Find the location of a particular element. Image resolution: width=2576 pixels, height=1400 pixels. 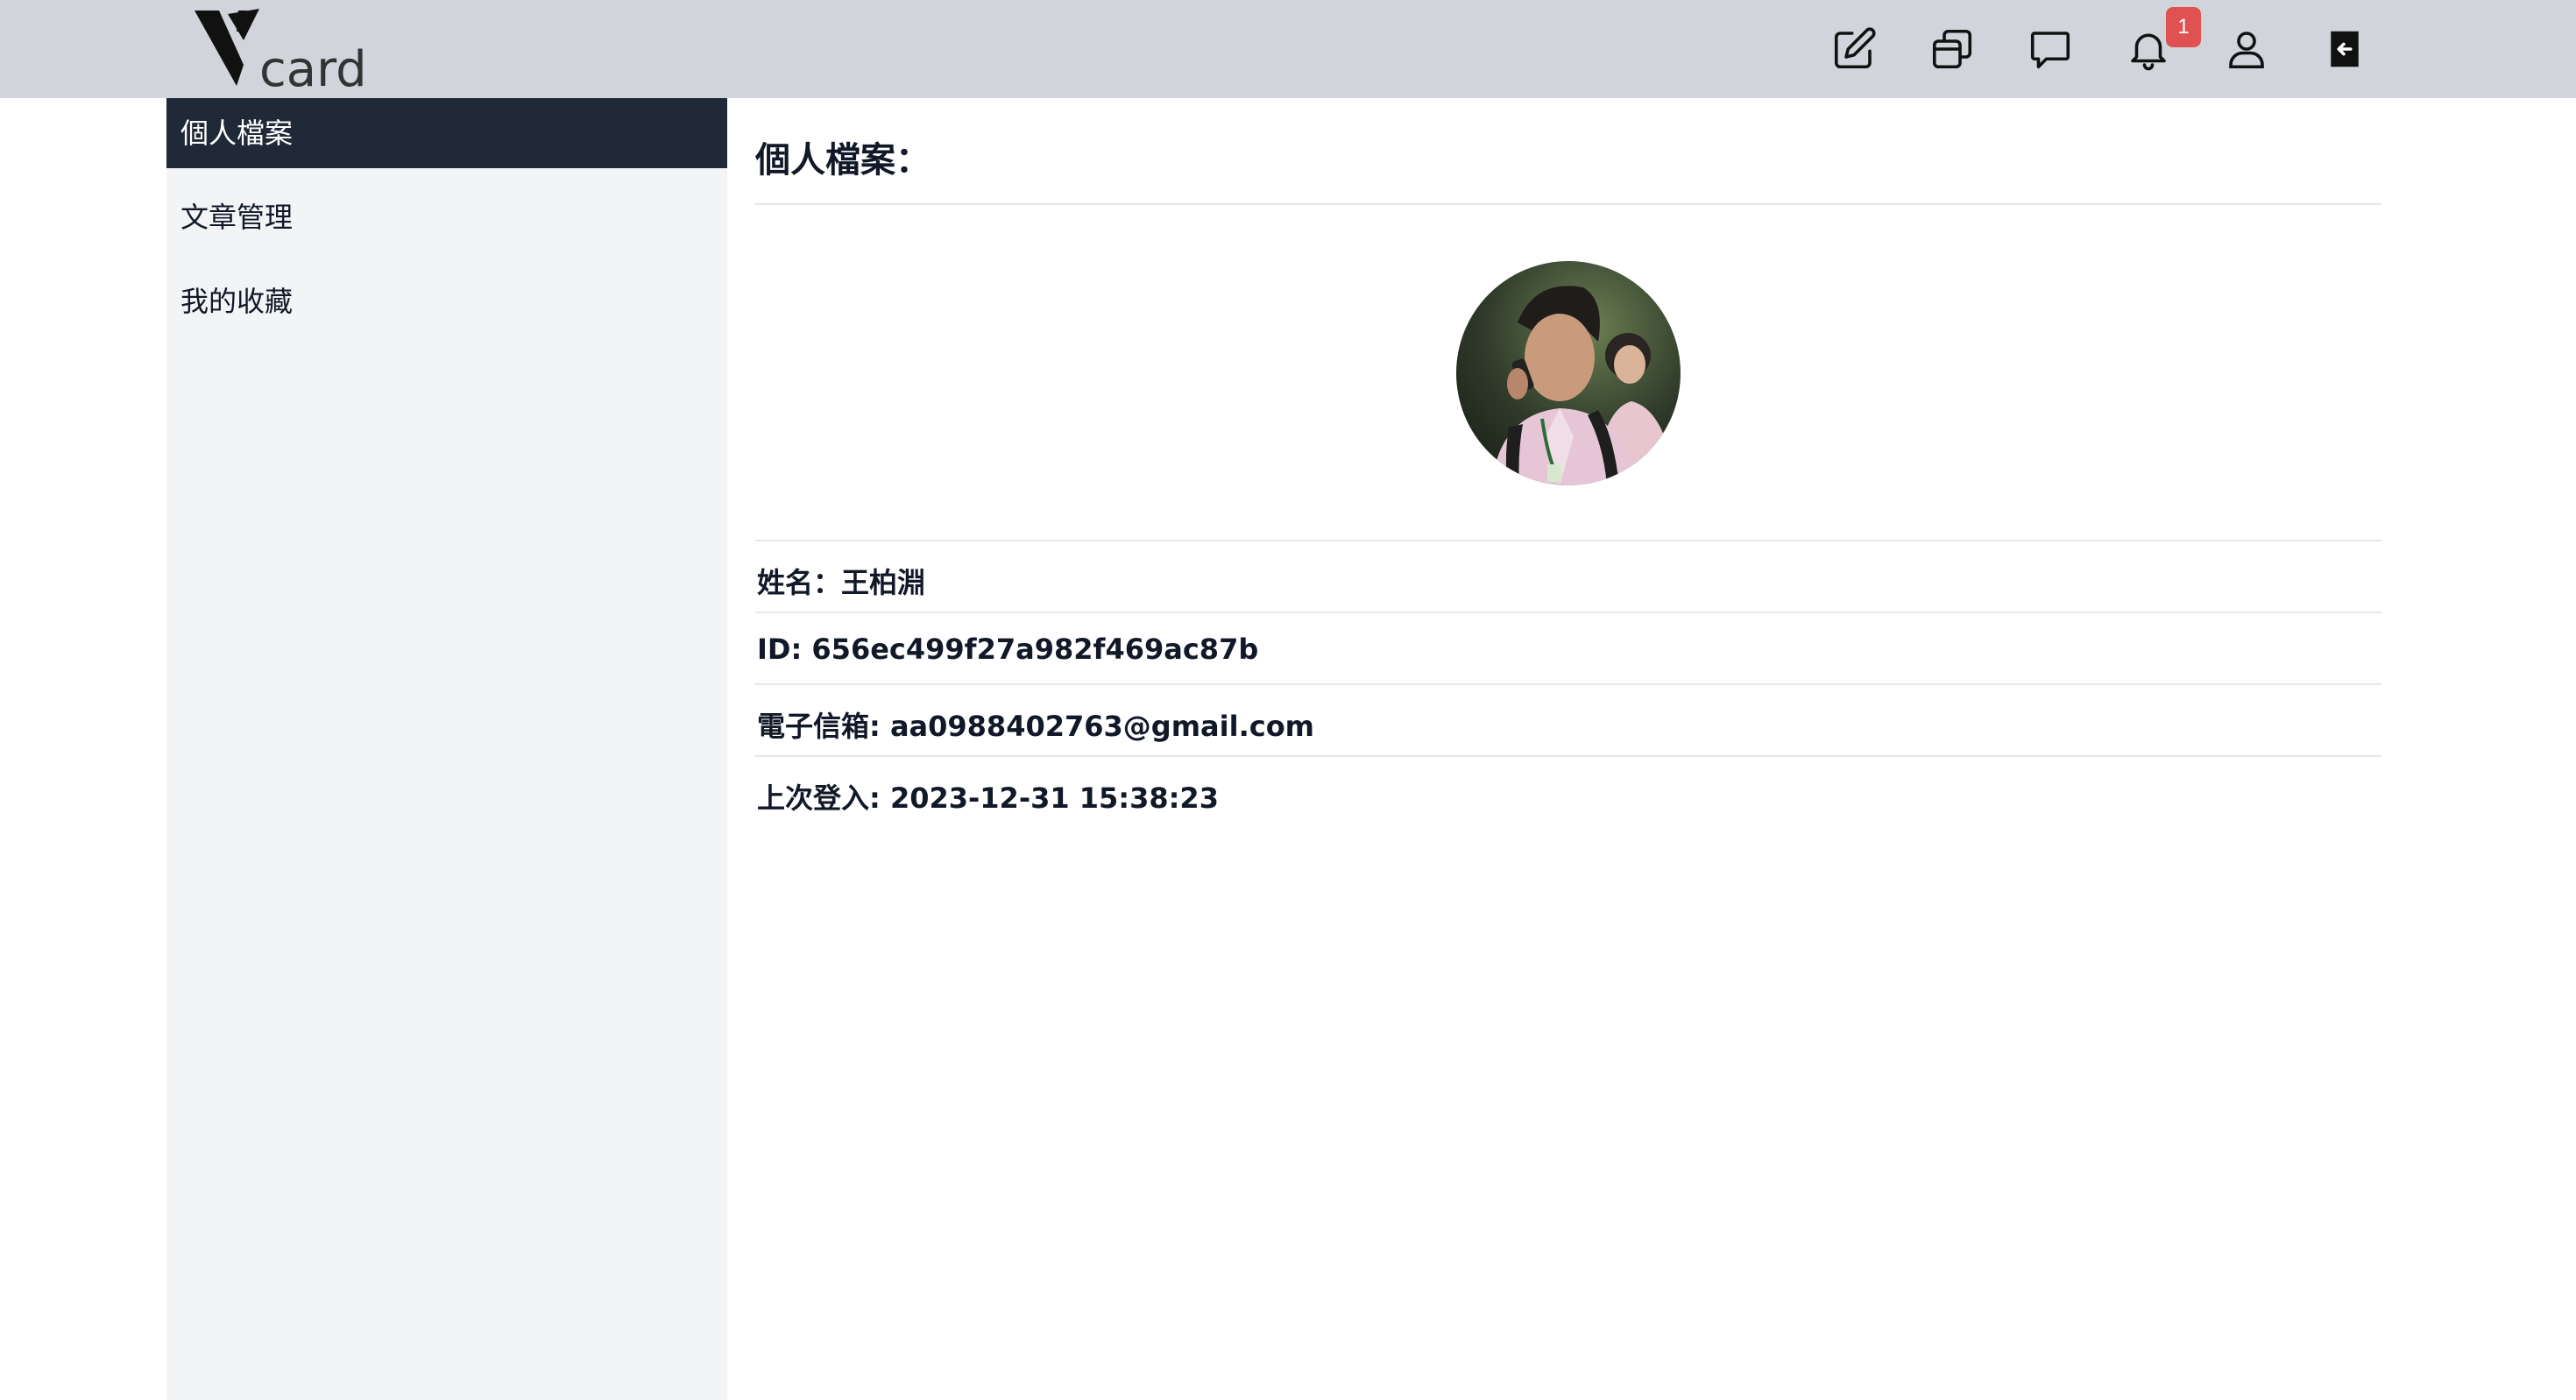

profile-email: 電子信箱: aa0988402763@gmail.com is located at coordinates (1036, 726).